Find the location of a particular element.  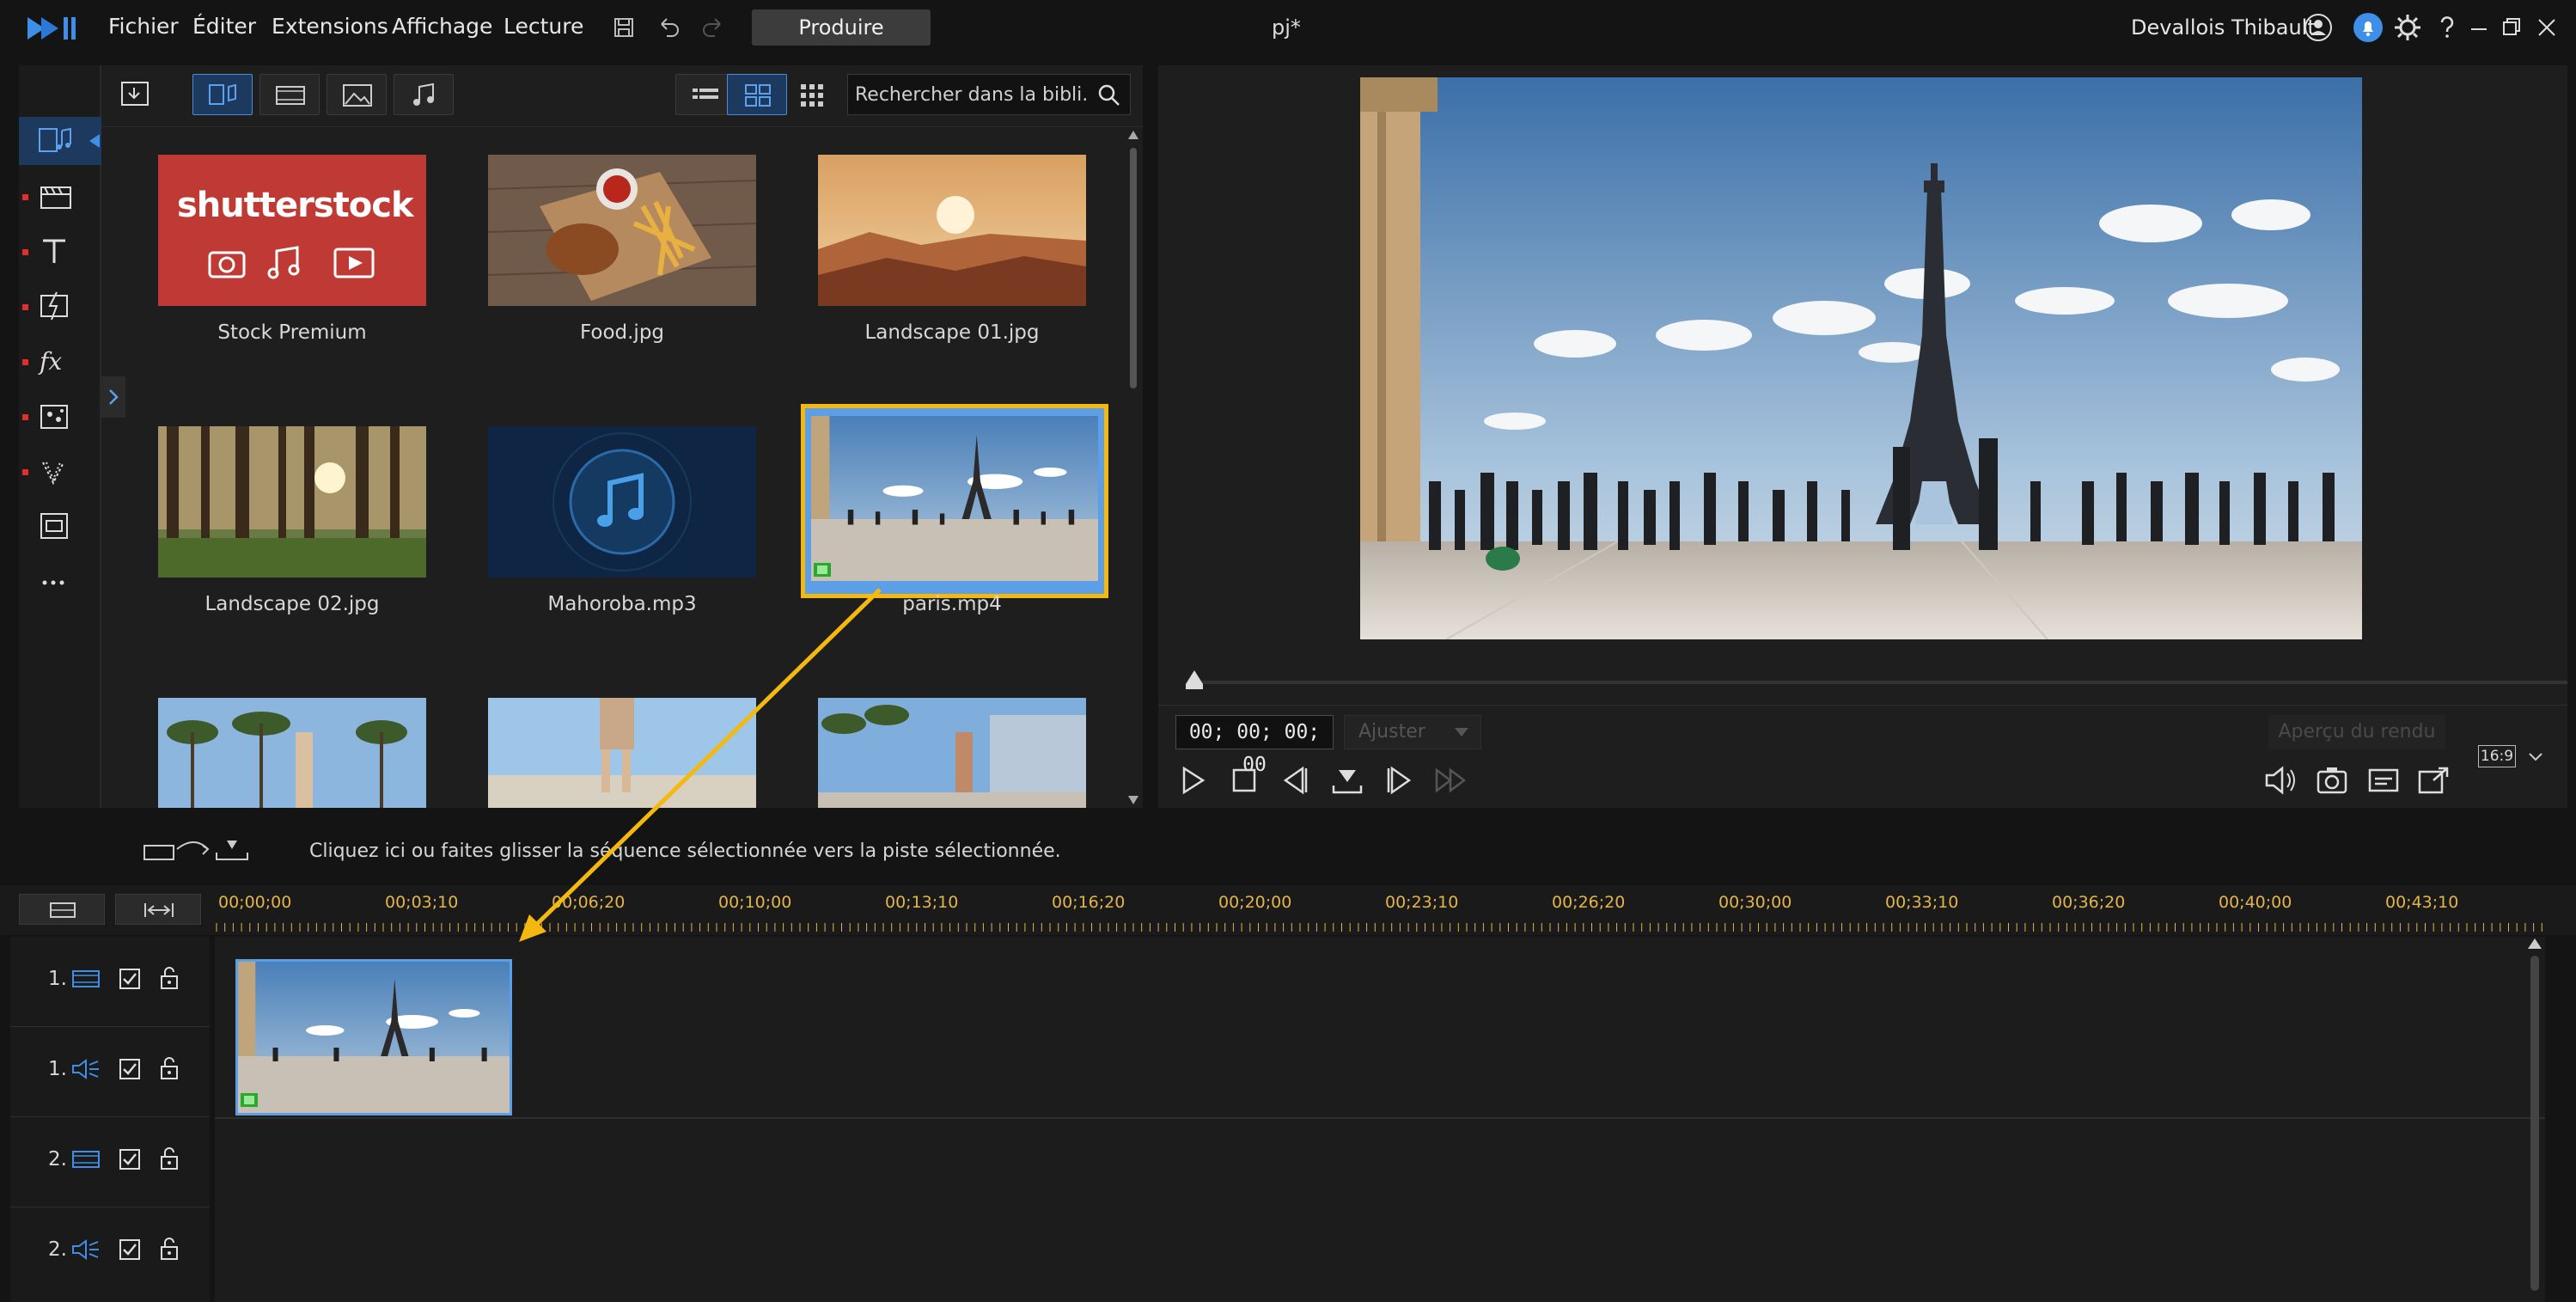

title-room-tab is located at coordinates (60, 251).